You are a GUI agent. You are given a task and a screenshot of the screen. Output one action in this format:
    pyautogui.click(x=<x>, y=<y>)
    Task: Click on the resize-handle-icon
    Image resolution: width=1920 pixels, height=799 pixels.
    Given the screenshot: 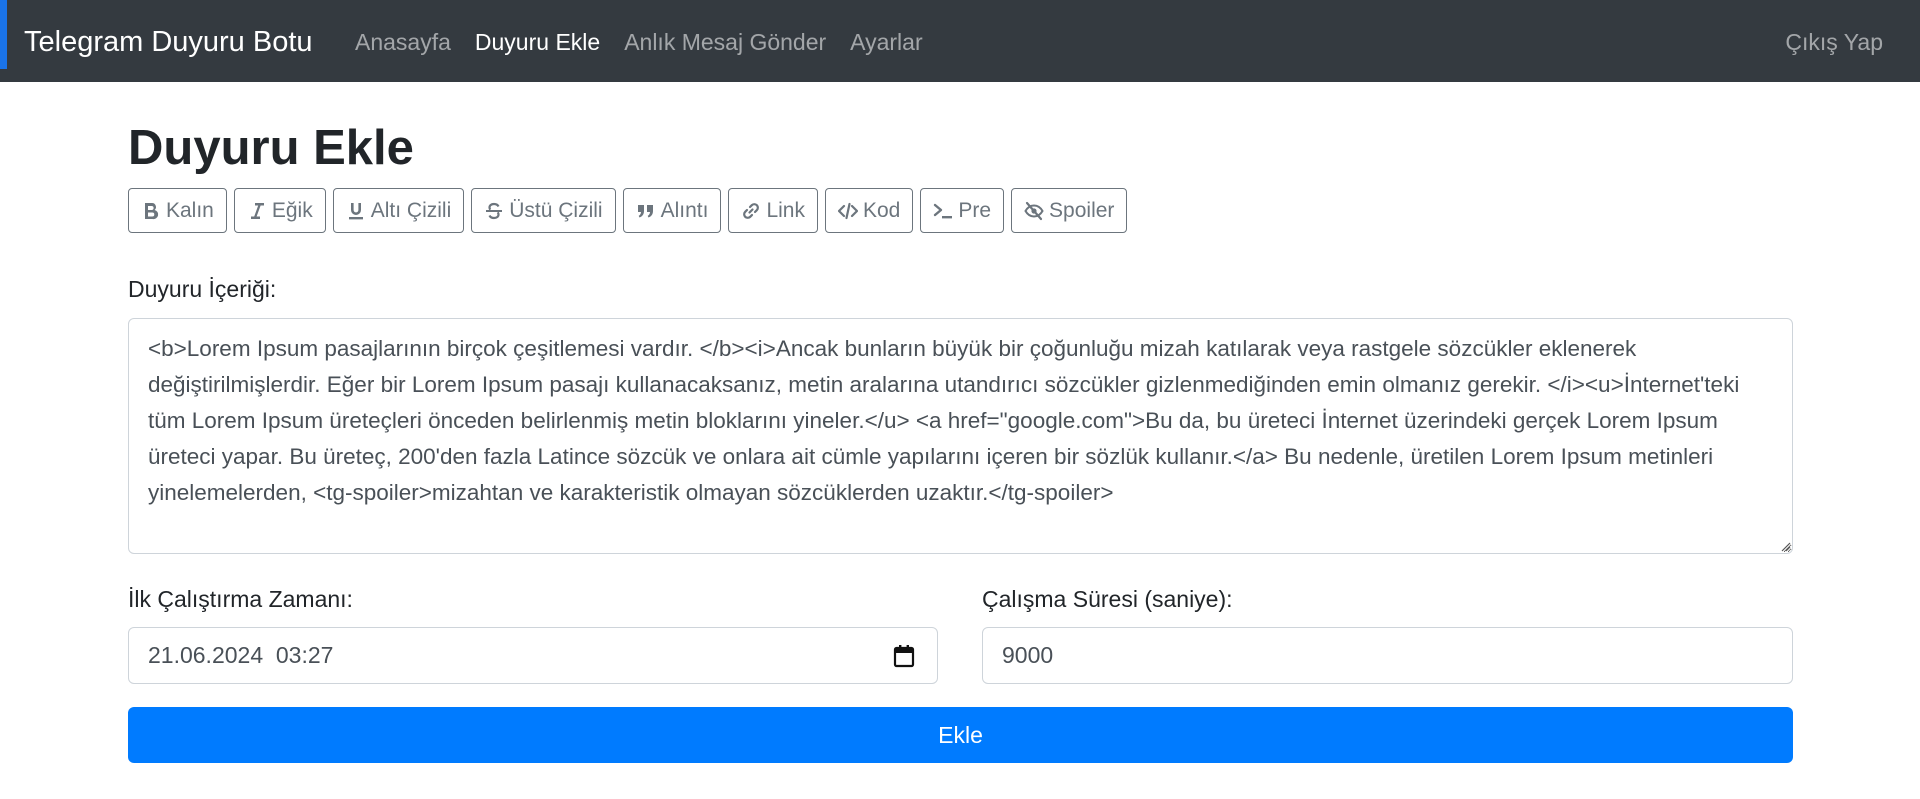 What is the action you would take?
    pyautogui.click(x=1785, y=546)
    